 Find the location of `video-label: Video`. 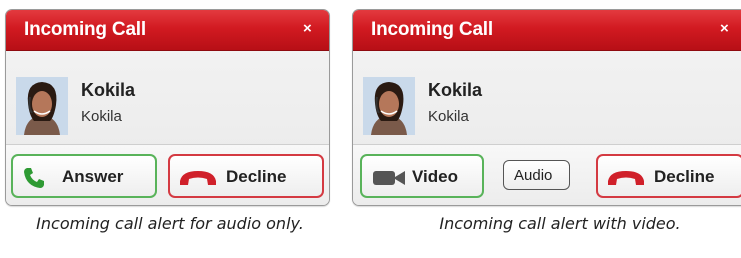

video-label: Video is located at coordinates (435, 176).